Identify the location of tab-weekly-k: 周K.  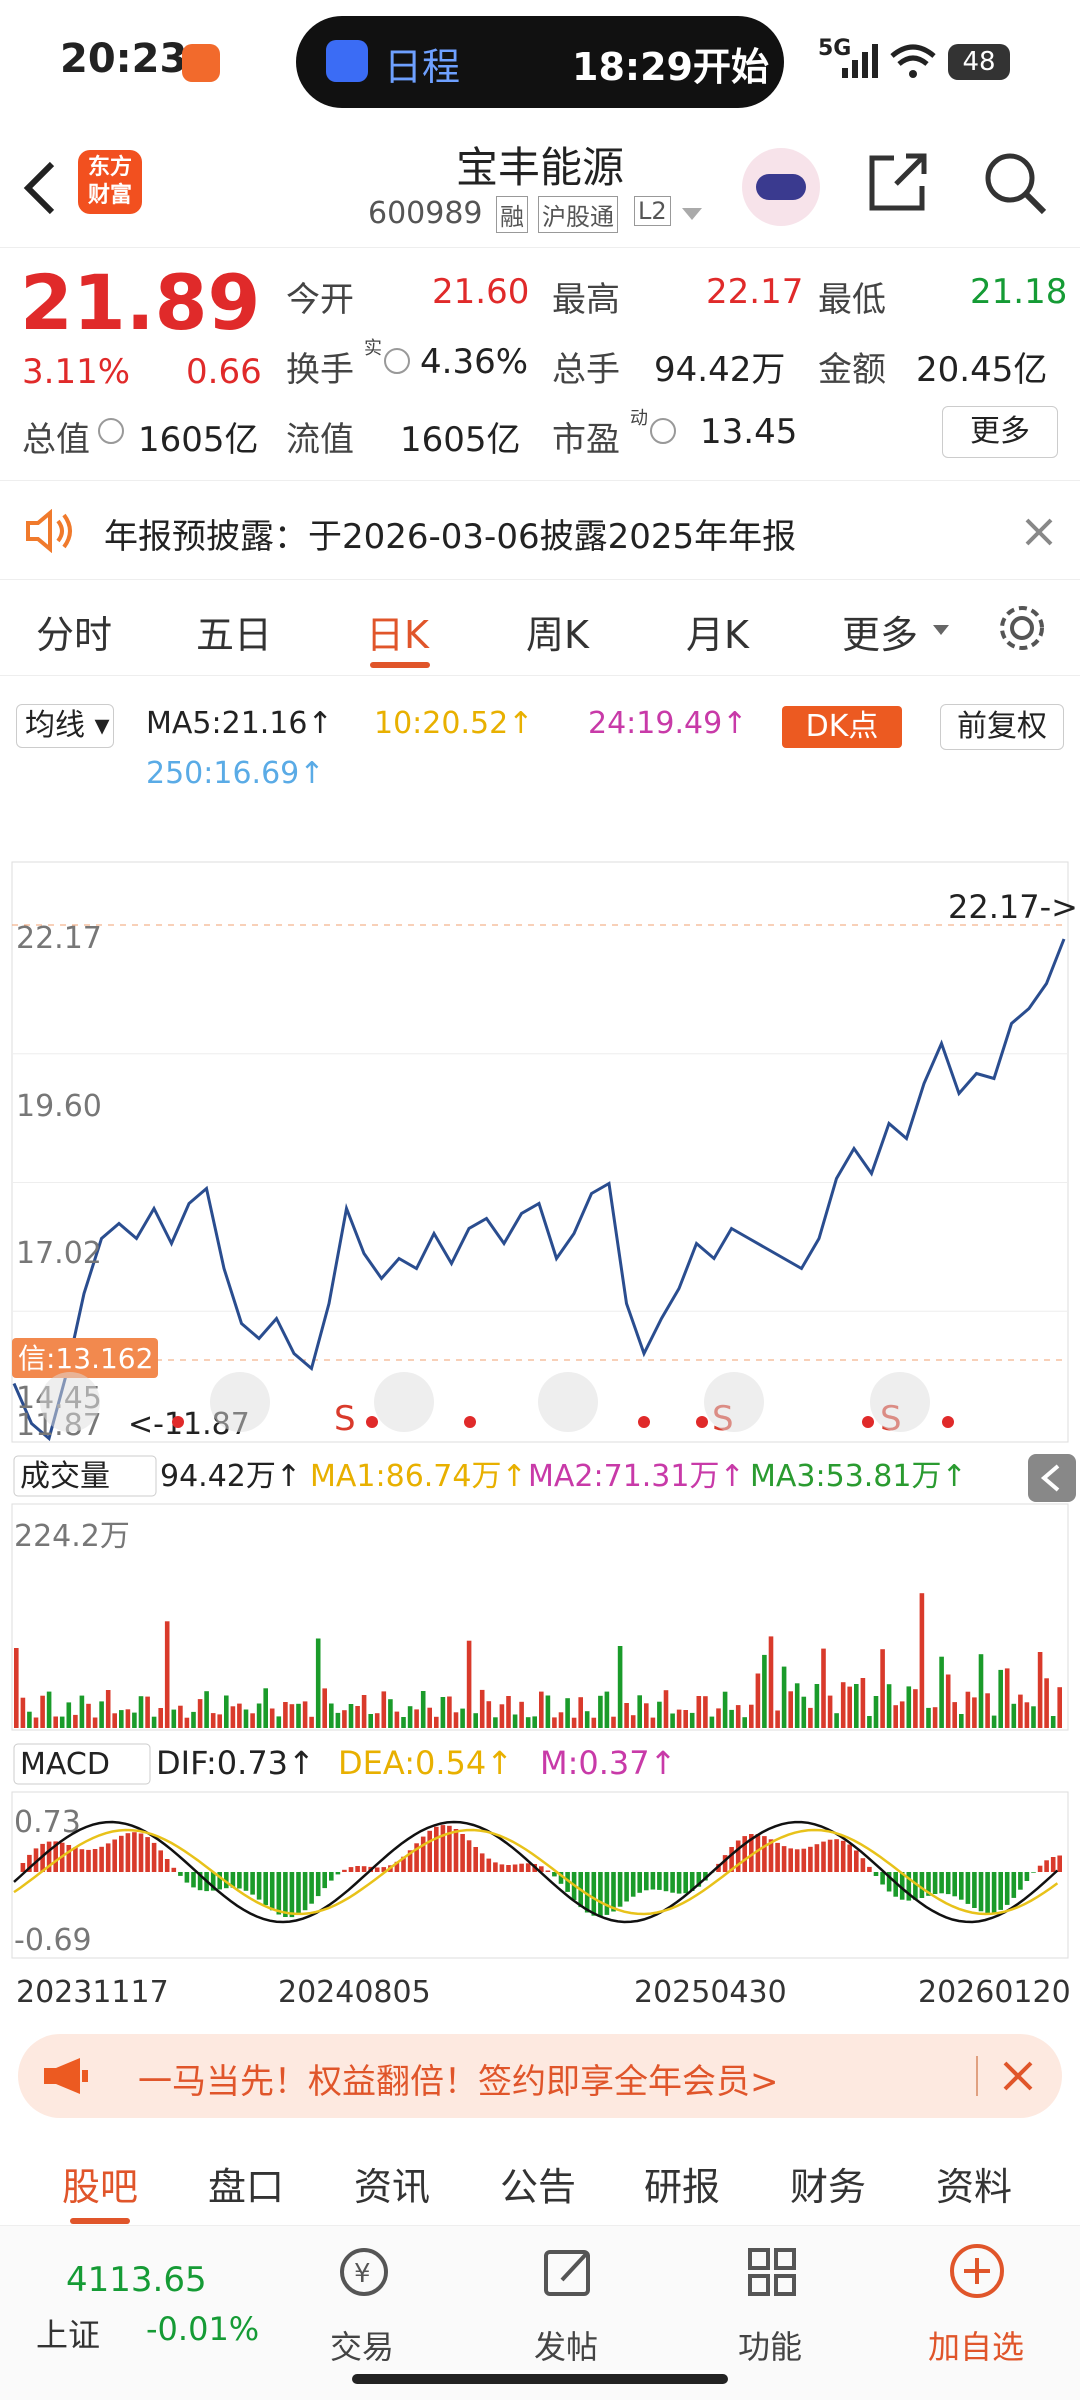
(557, 631).